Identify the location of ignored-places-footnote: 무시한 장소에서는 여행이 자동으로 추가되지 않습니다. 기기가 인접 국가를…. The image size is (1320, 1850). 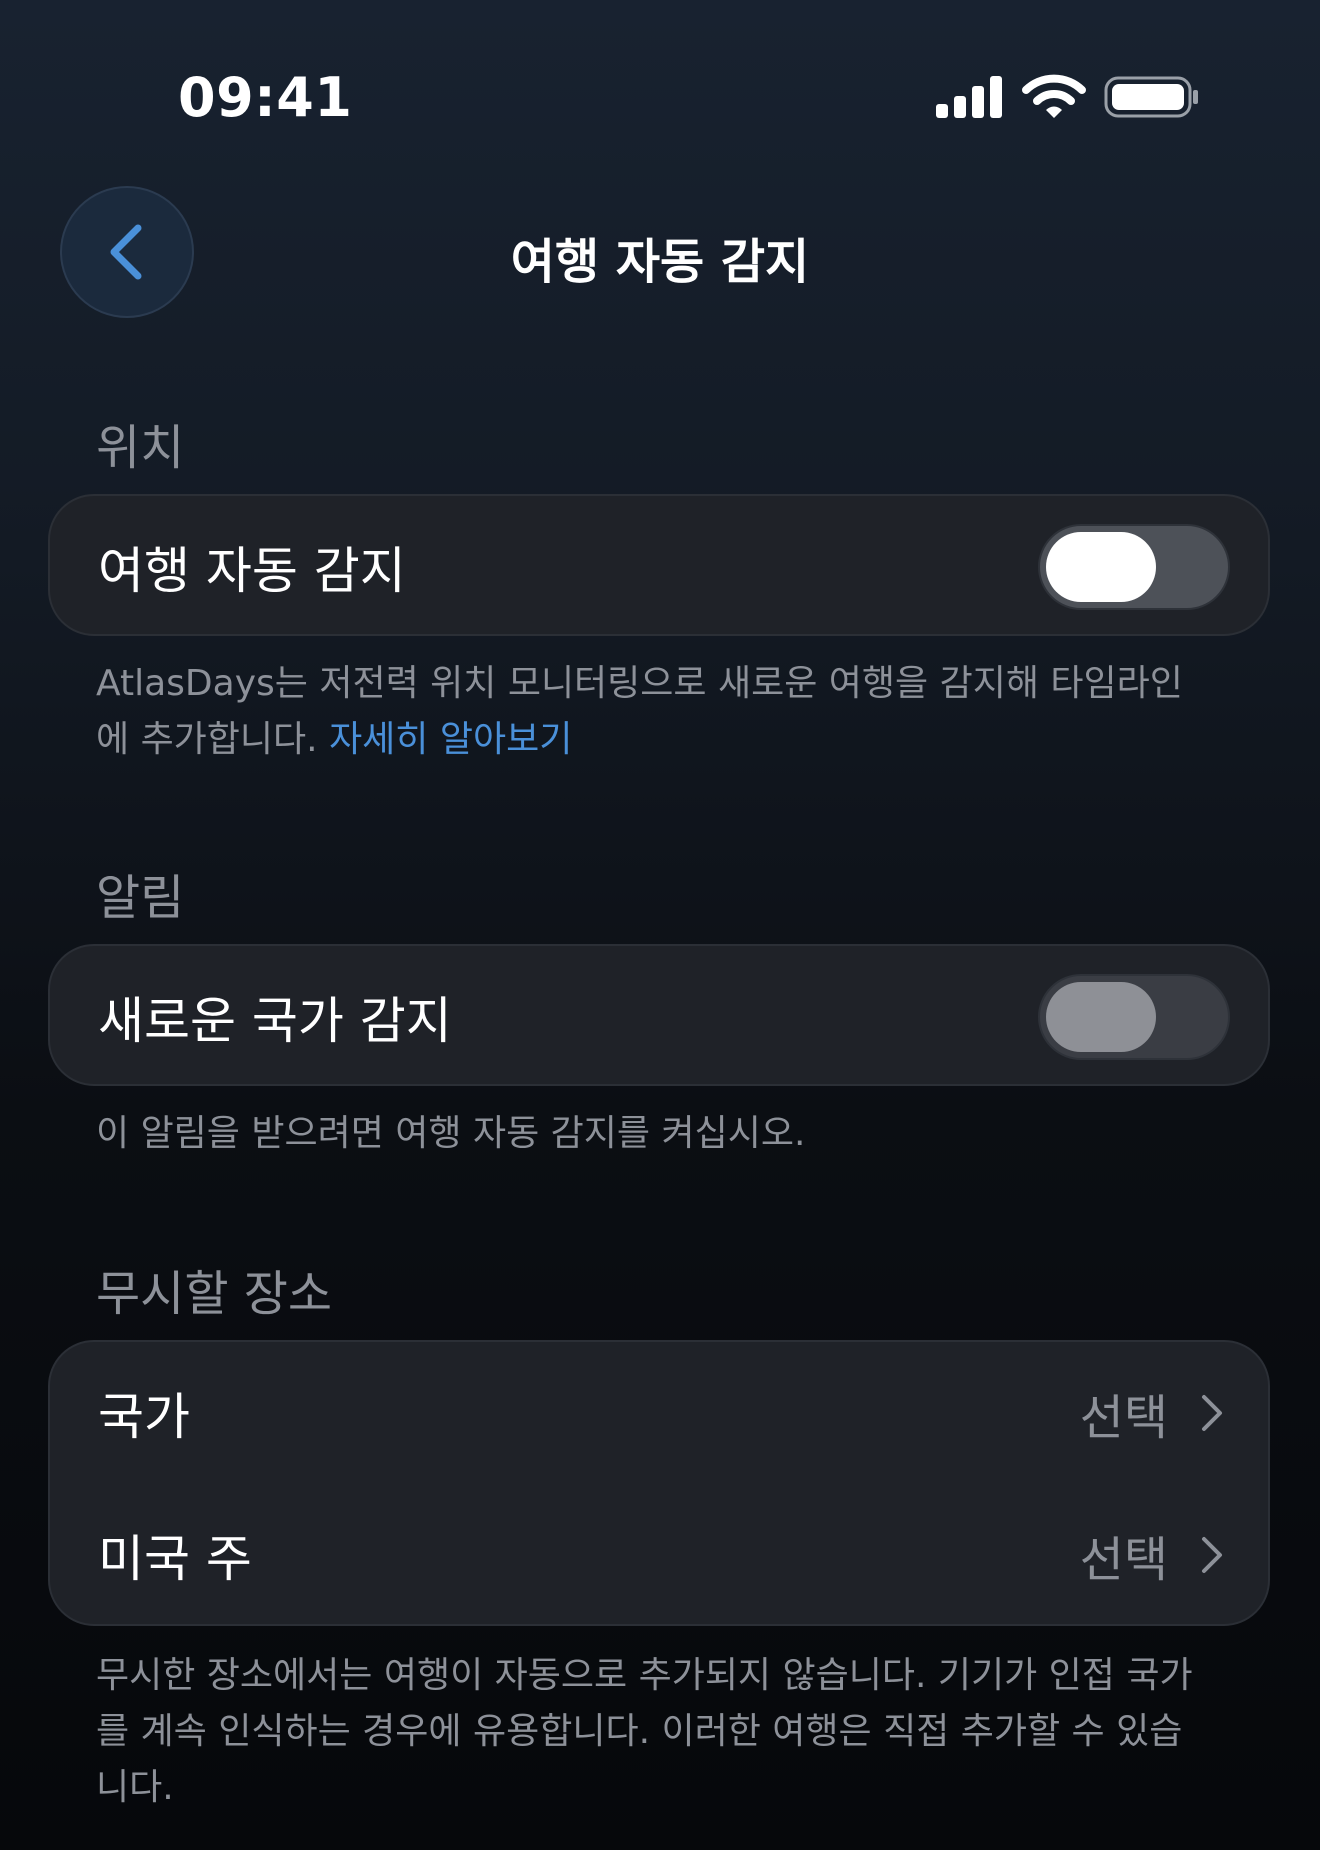
(644, 1731).